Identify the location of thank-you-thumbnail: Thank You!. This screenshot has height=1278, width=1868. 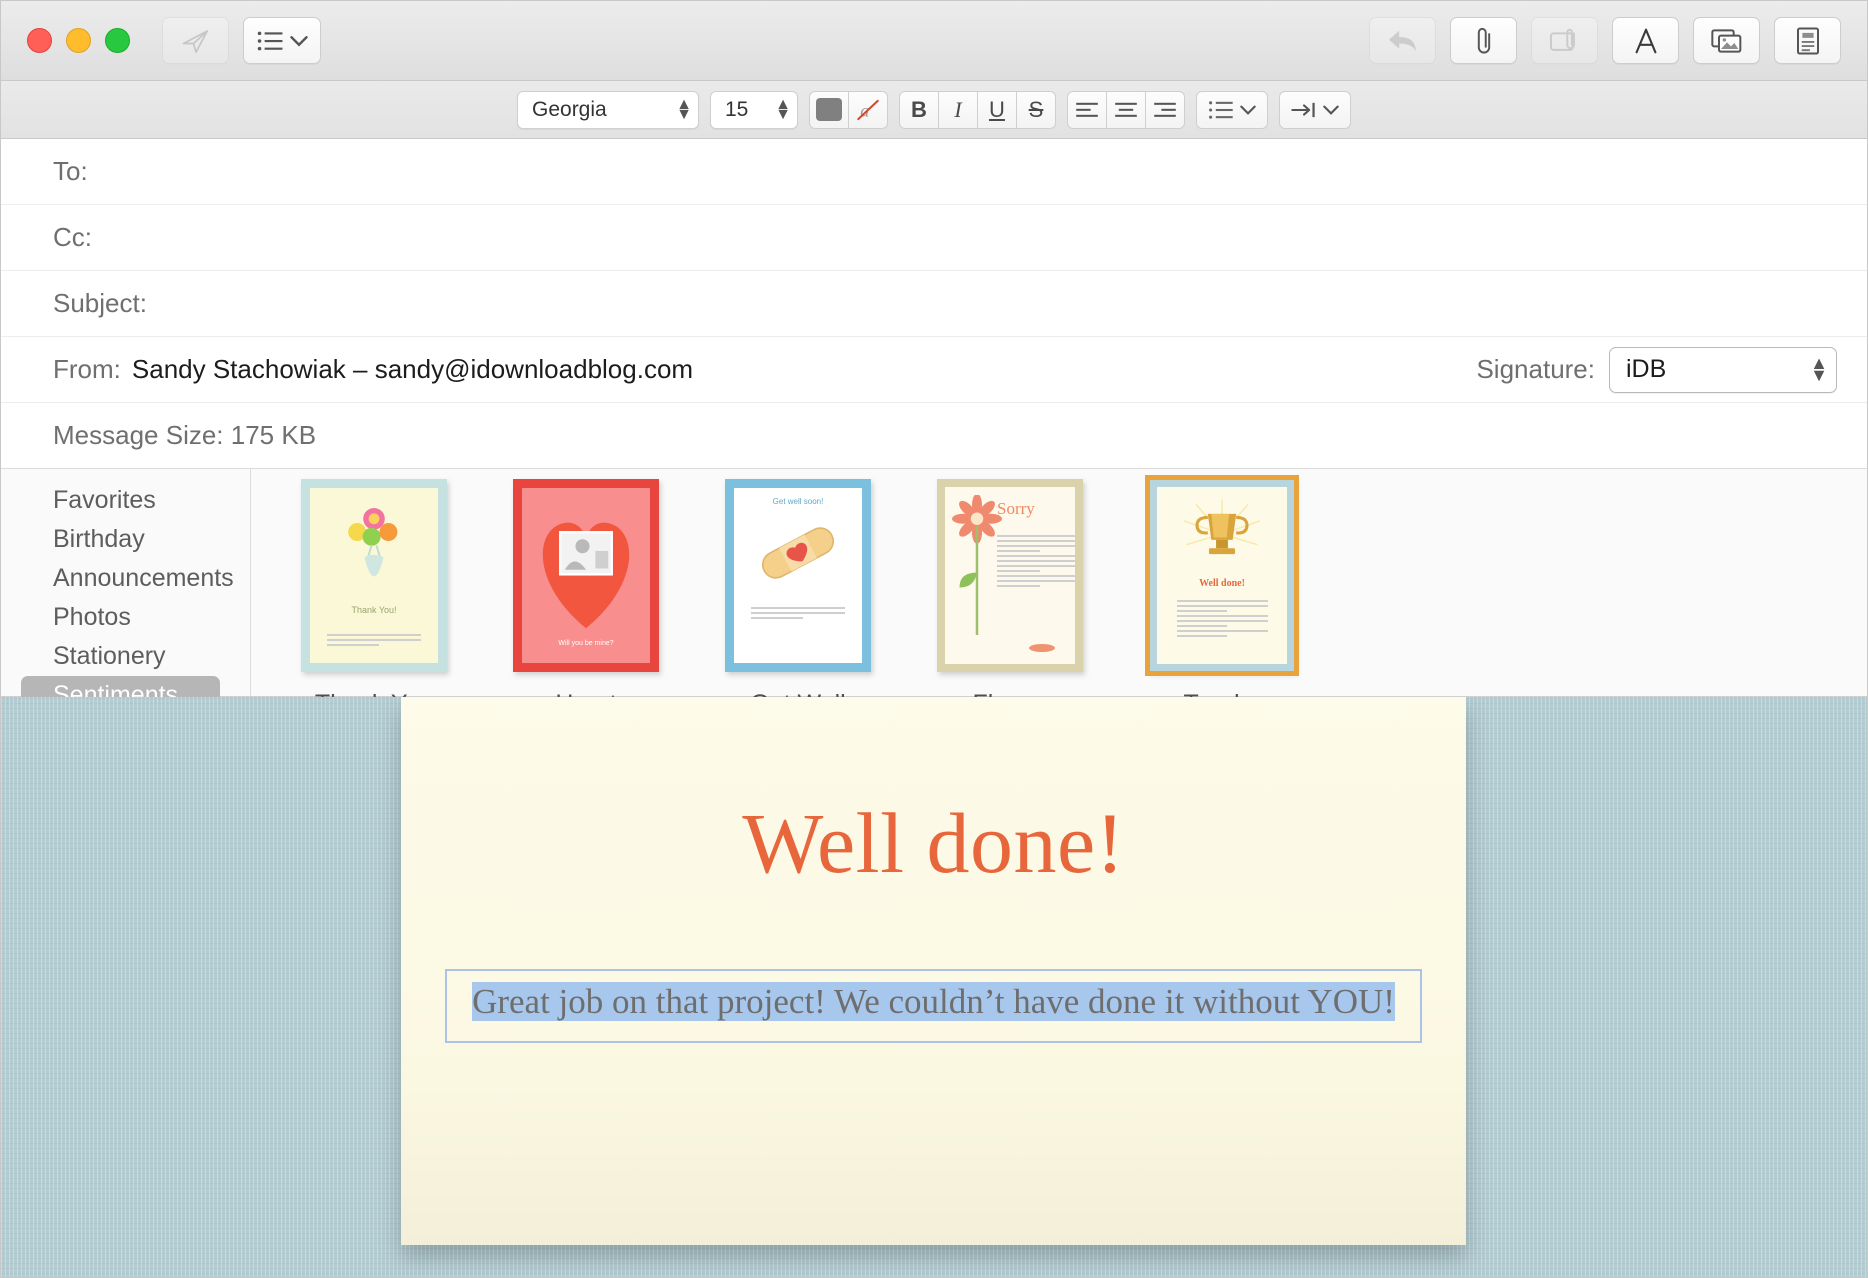
(374, 575).